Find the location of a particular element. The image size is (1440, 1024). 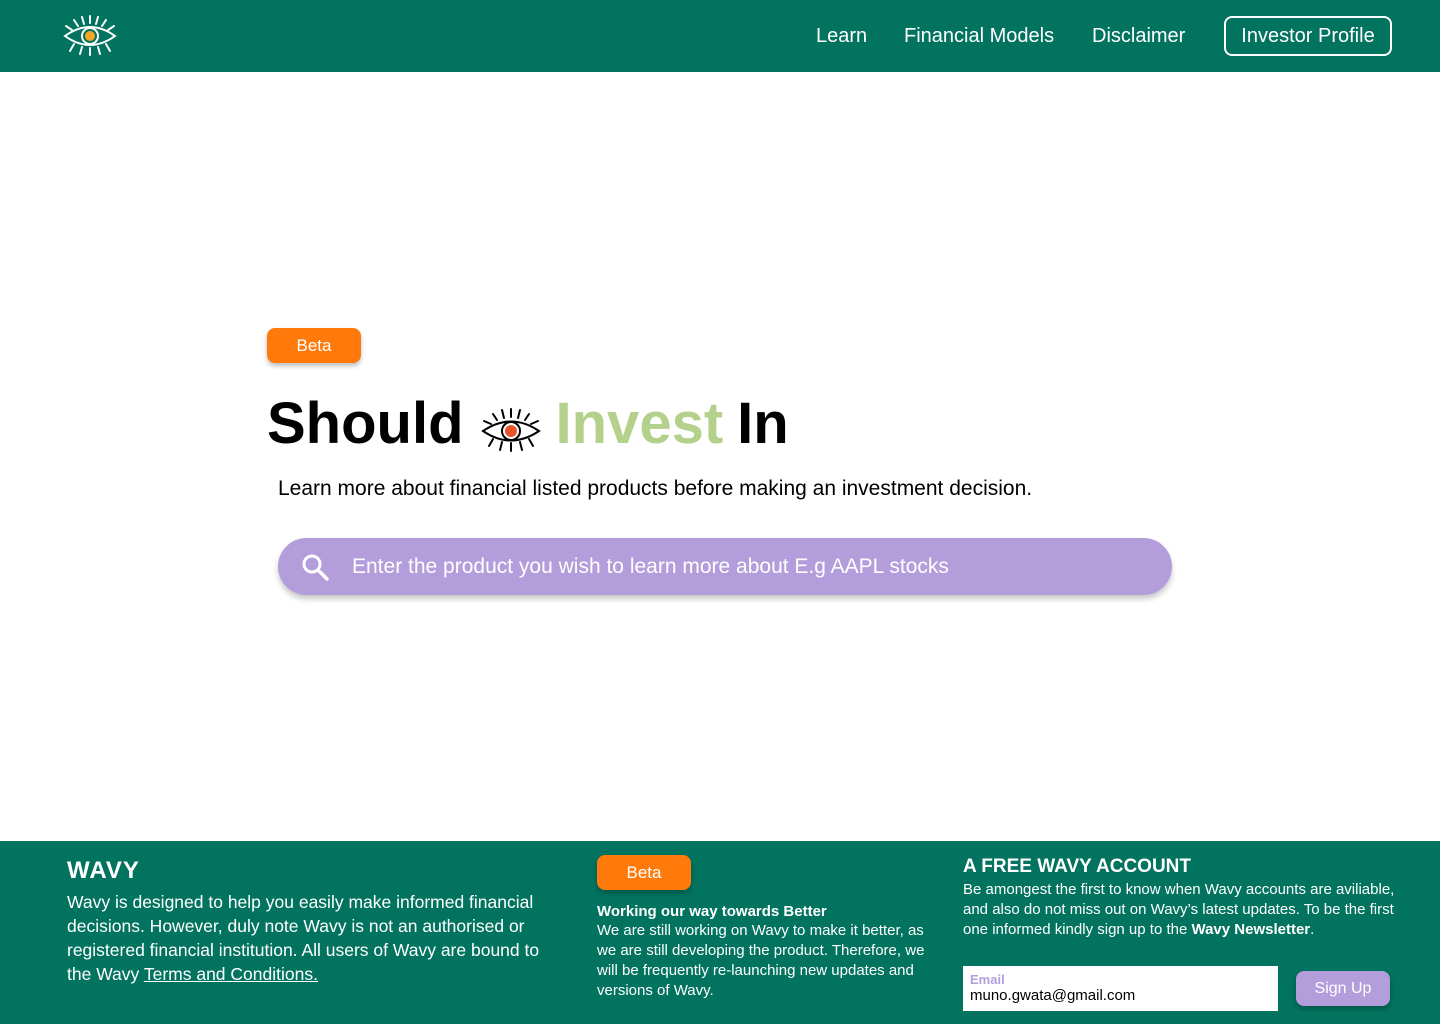

email-label: Email is located at coordinates (987, 979).